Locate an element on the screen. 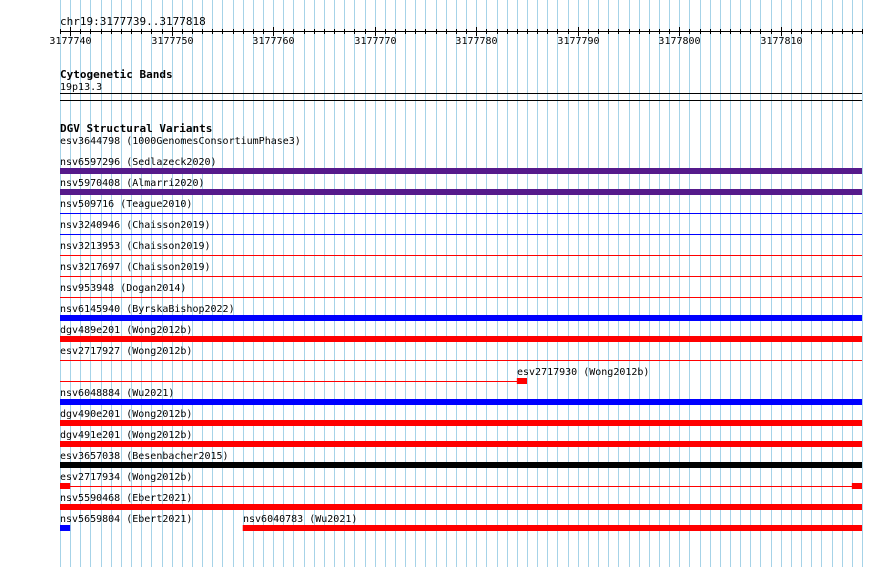  dgv-feature-label: nsv6597296 (Sedlazeck2020) is located at coordinates (138, 162).